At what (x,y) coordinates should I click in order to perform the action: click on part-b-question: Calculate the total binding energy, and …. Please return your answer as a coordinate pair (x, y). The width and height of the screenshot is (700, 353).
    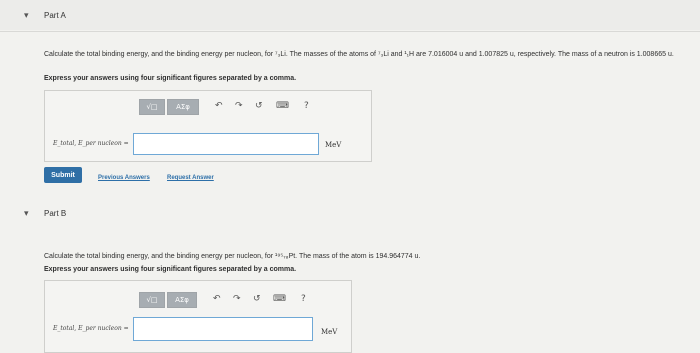
    Looking at the image, I should click on (232, 256).